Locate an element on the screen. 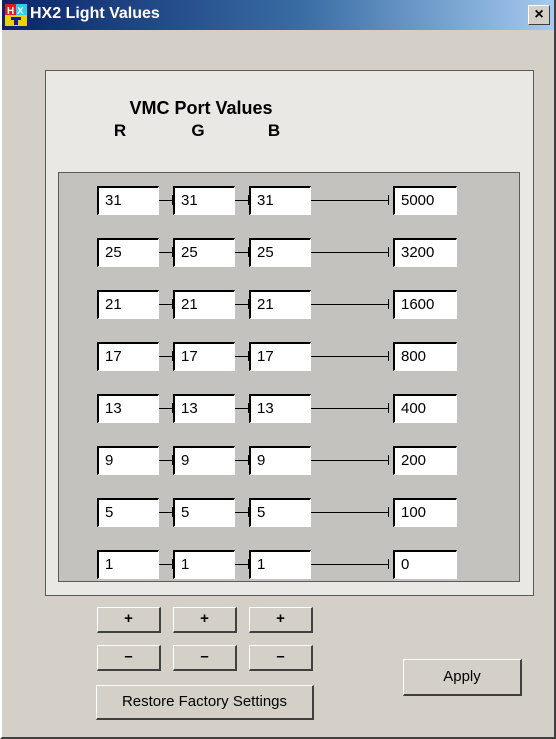 This screenshot has height=739, width=556. svg-text: X is located at coordinates (20, 11).